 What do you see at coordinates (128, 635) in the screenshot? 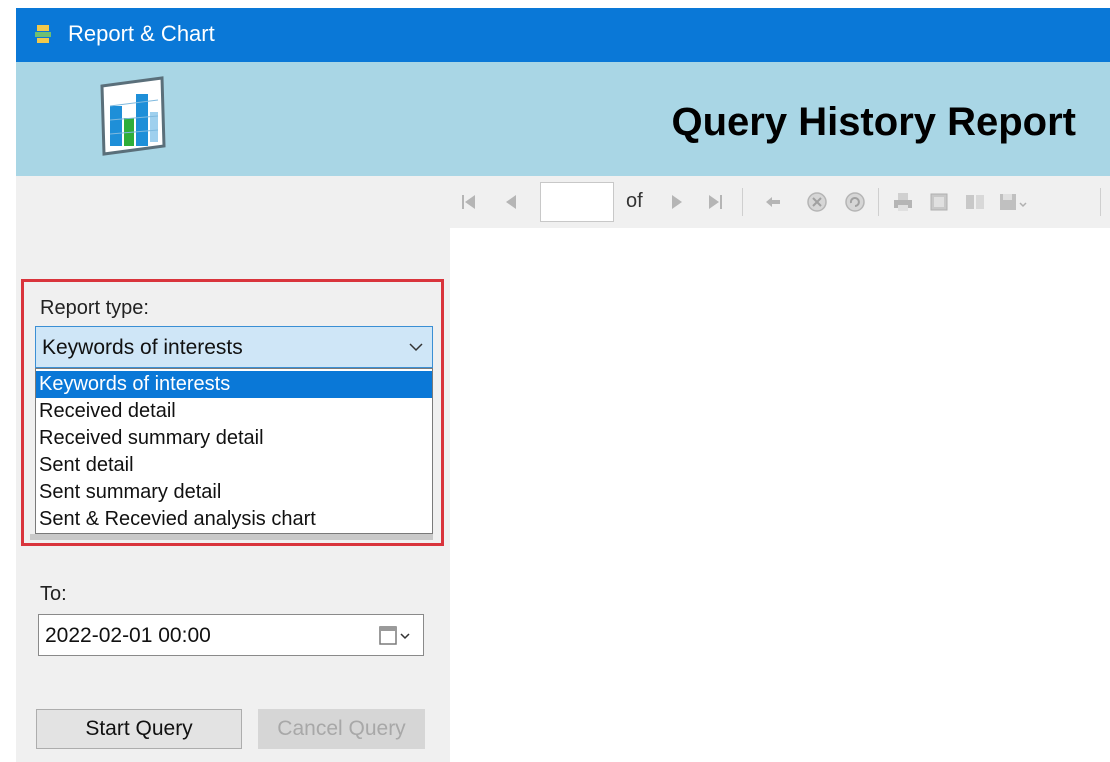
I see `to-date-value: 2022-02-01 00:00` at bounding box center [128, 635].